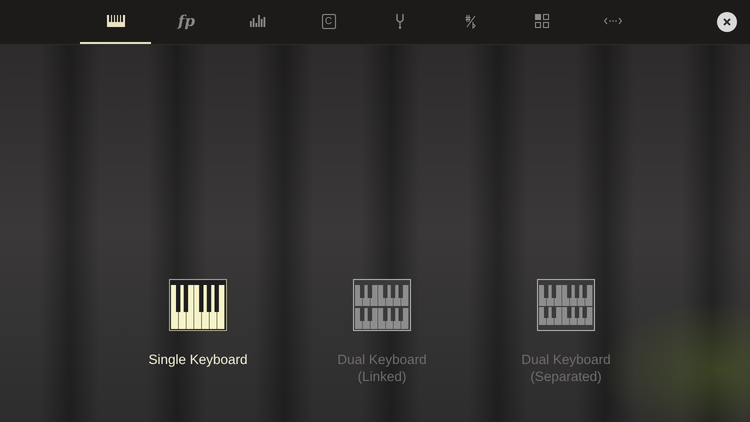 Image resolution: width=750 pixels, height=422 pixels. Describe the element at coordinates (258, 21) in the screenshot. I see `equalizer-icon` at that location.